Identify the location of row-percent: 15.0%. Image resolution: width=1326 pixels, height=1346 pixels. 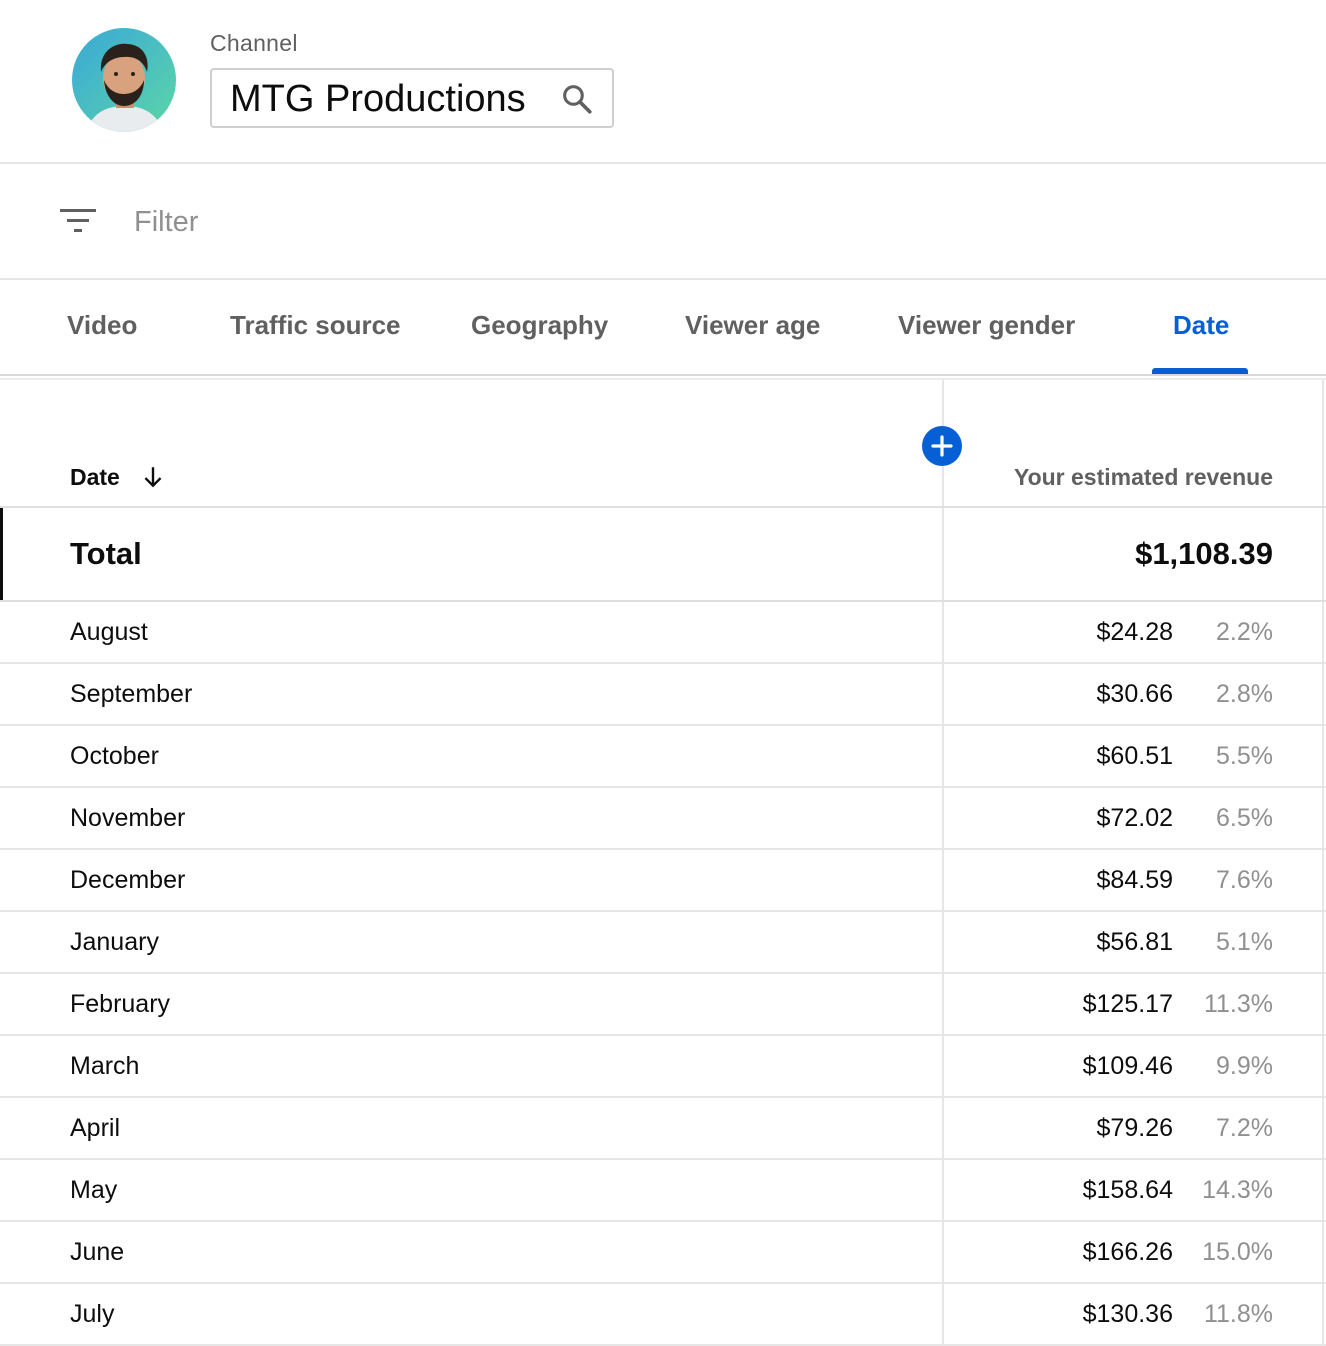
(1237, 1252).